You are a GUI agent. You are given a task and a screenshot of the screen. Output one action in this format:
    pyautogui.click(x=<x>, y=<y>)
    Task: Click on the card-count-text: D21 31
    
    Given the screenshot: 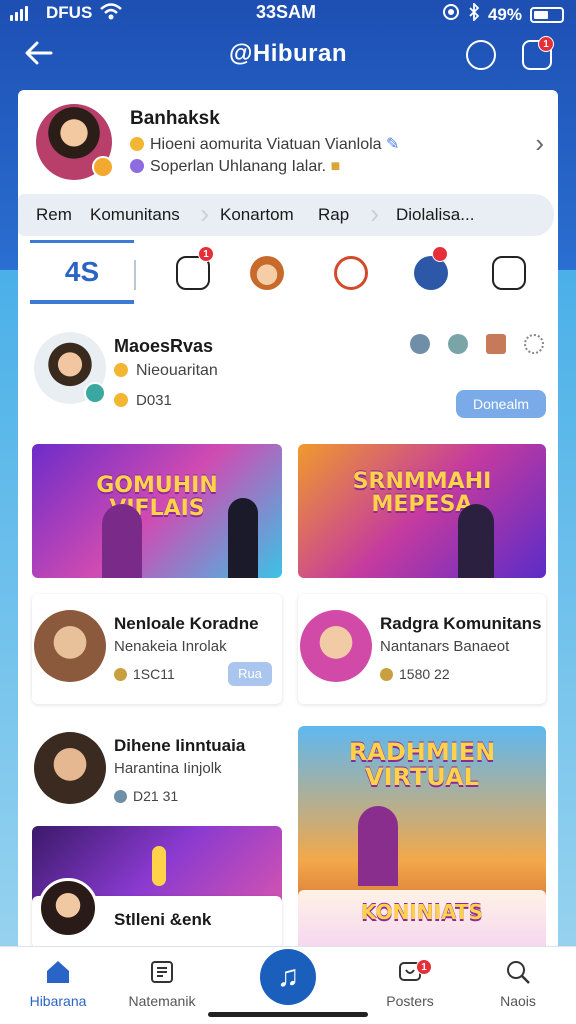 What is the action you would take?
    pyautogui.click(x=156, y=796)
    